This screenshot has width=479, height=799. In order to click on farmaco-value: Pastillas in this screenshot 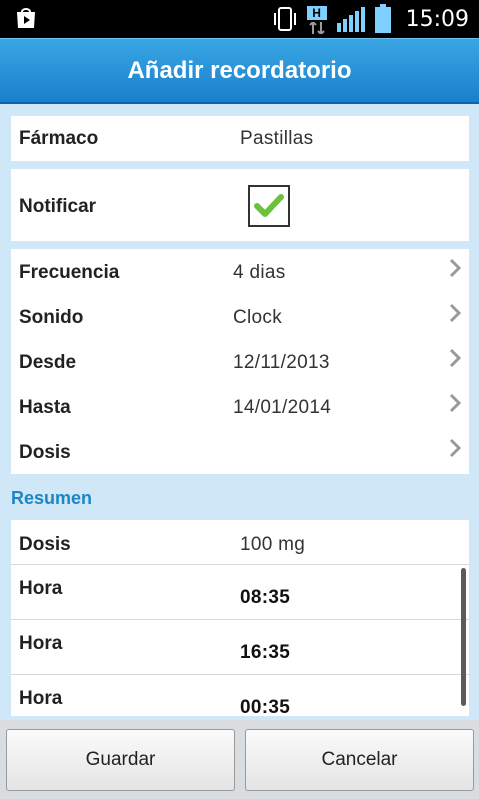, I will do `click(277, 138)`.